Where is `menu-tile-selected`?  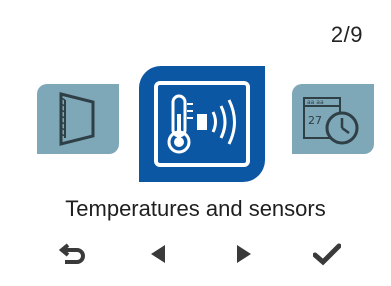
menu-tile-selected is located at coordinates (202, 124).